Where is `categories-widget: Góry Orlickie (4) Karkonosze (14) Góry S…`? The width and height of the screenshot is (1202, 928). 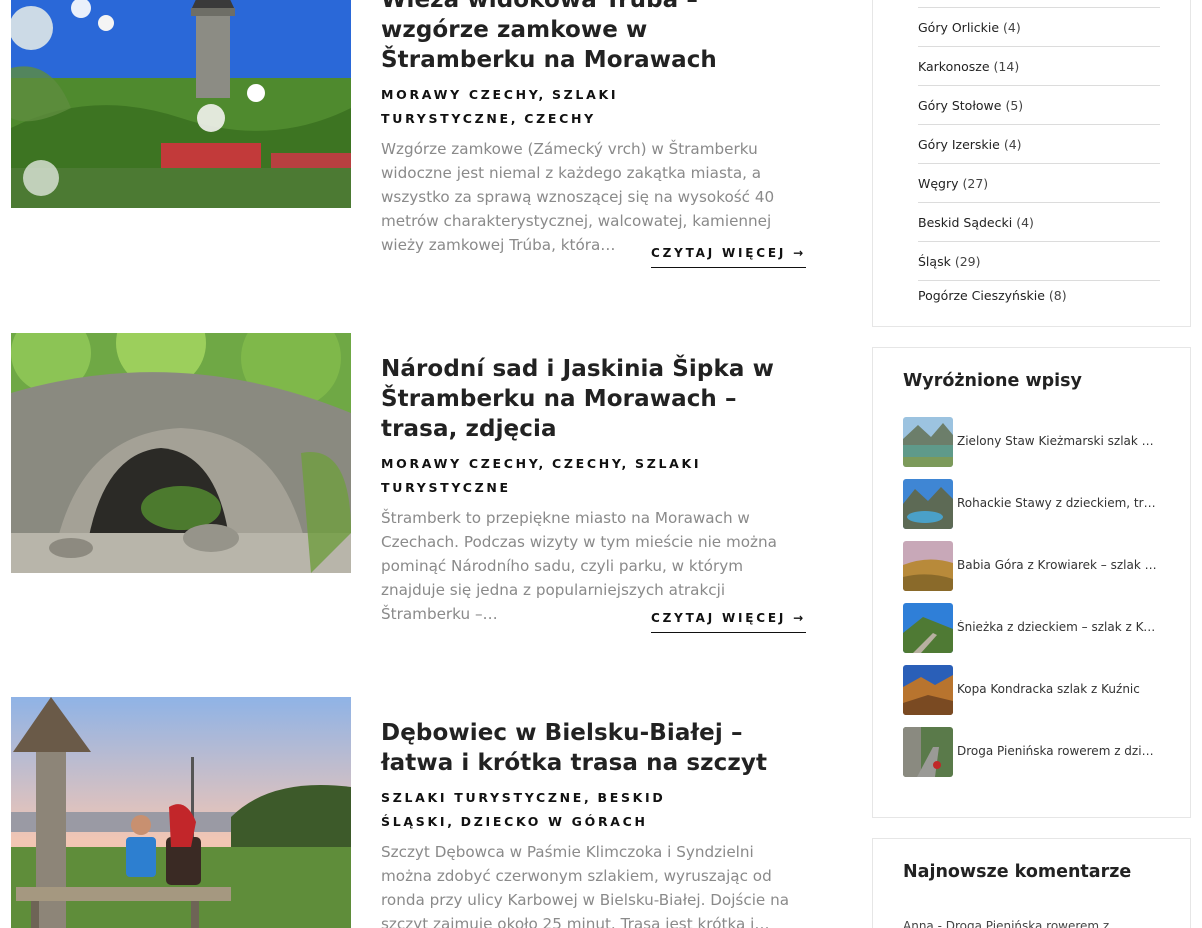
categories-widget: Góry Orlickie (4) Karkonosze (14) Góry S… is located at coordinates (1031, 163).